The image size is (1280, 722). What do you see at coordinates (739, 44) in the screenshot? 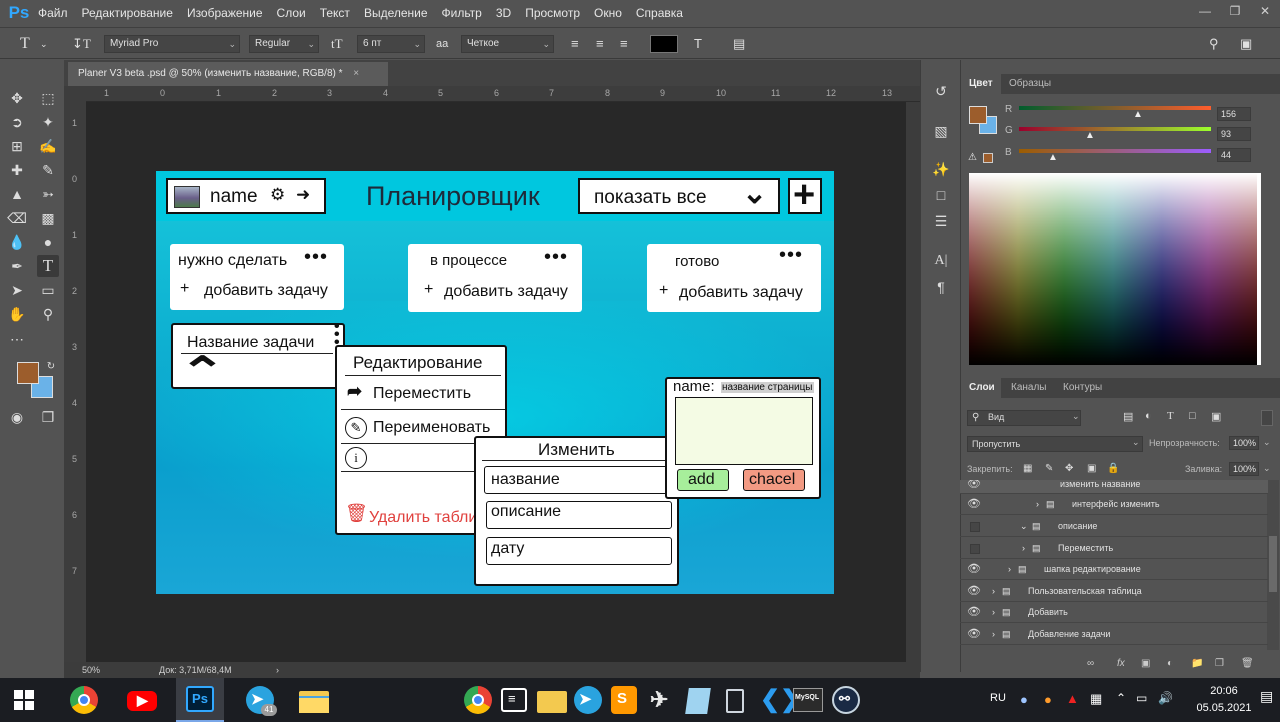
I see `character-panel-icon: ▤` at bounding box center [739, 44].